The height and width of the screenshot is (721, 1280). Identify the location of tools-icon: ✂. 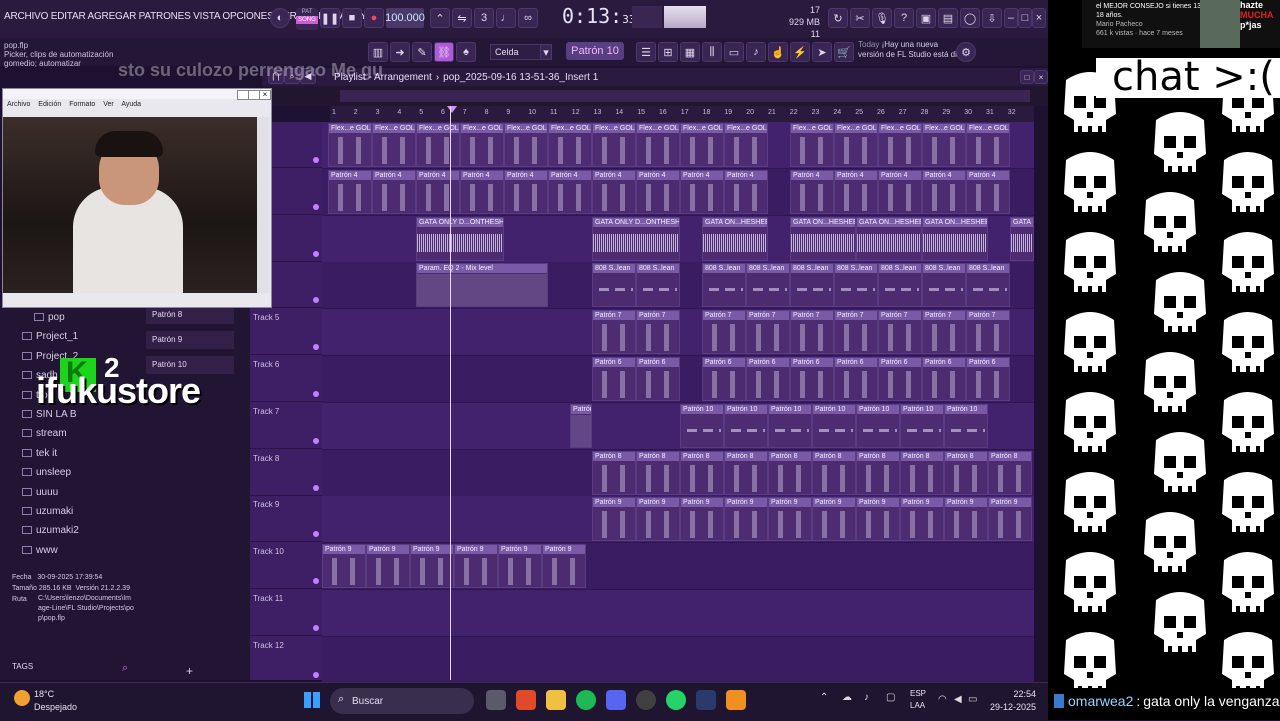
(860, 18).